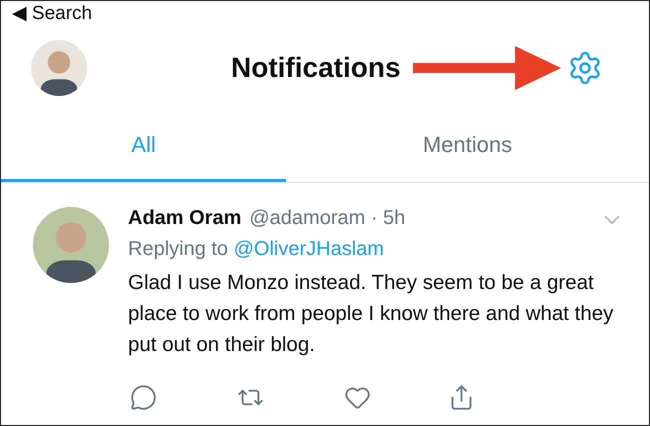  What do you see at coordinates (316, 68) in the screenshot?
I see `page-title: Notifications` at bounding box center [316, 68].